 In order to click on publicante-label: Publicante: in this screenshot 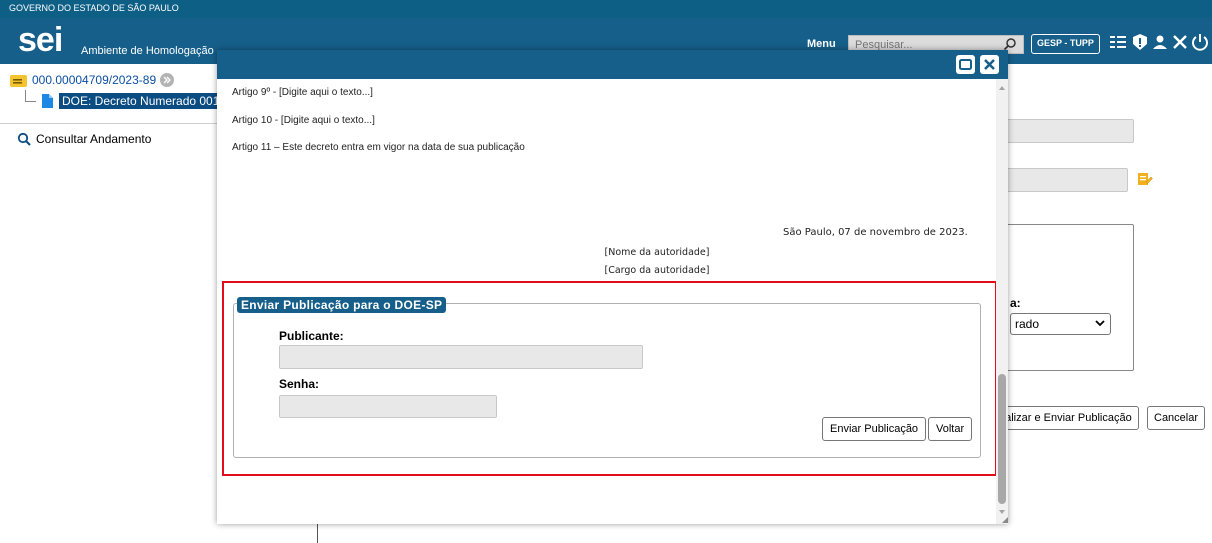, I will do `click(311, 336)`.